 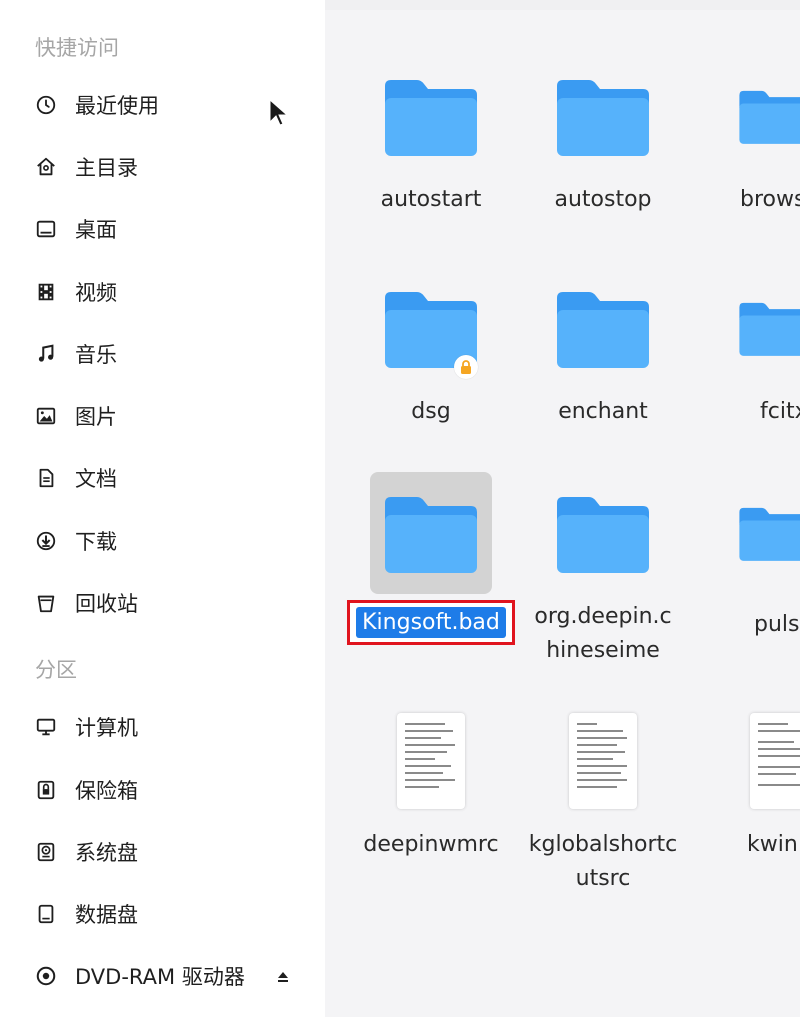 I want to click on file-name: enchant, so click(x=603, y=411).